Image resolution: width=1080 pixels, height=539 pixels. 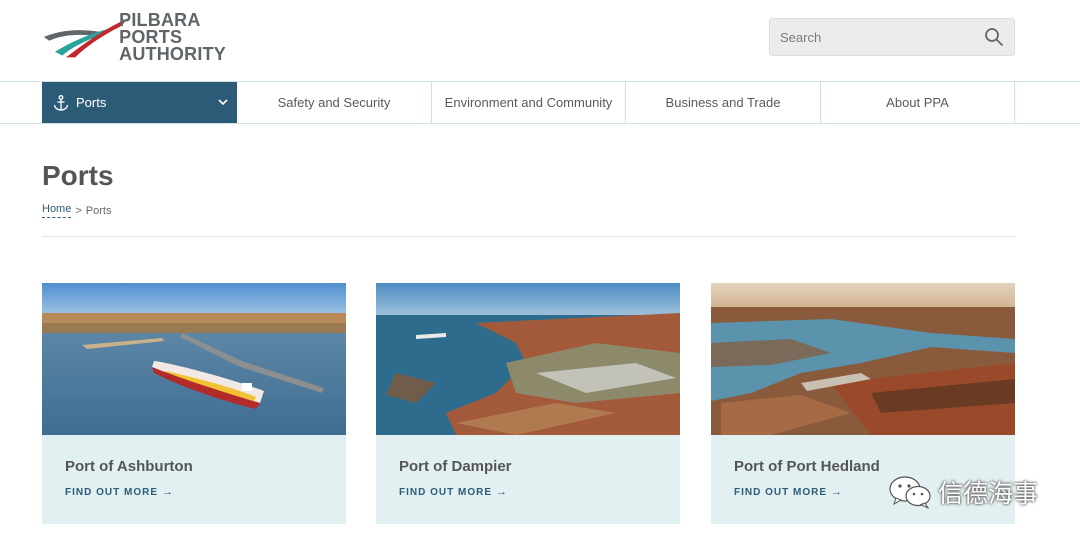 I want to click on nav-item-business-trade: Business and Trade, so click(x=723, y=102).